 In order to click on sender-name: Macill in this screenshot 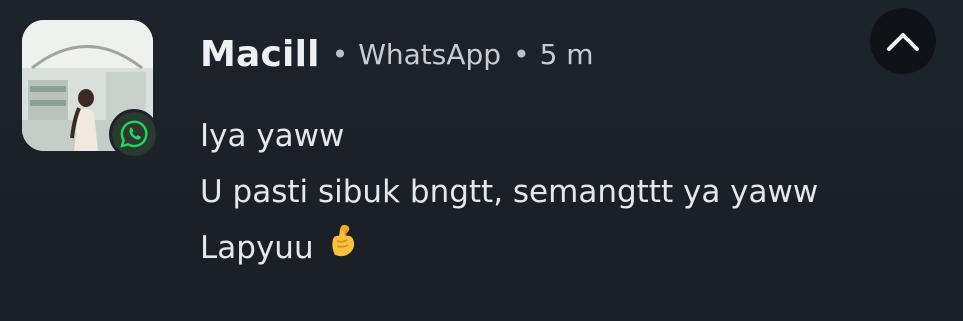, I will do `click(260, 54)`.